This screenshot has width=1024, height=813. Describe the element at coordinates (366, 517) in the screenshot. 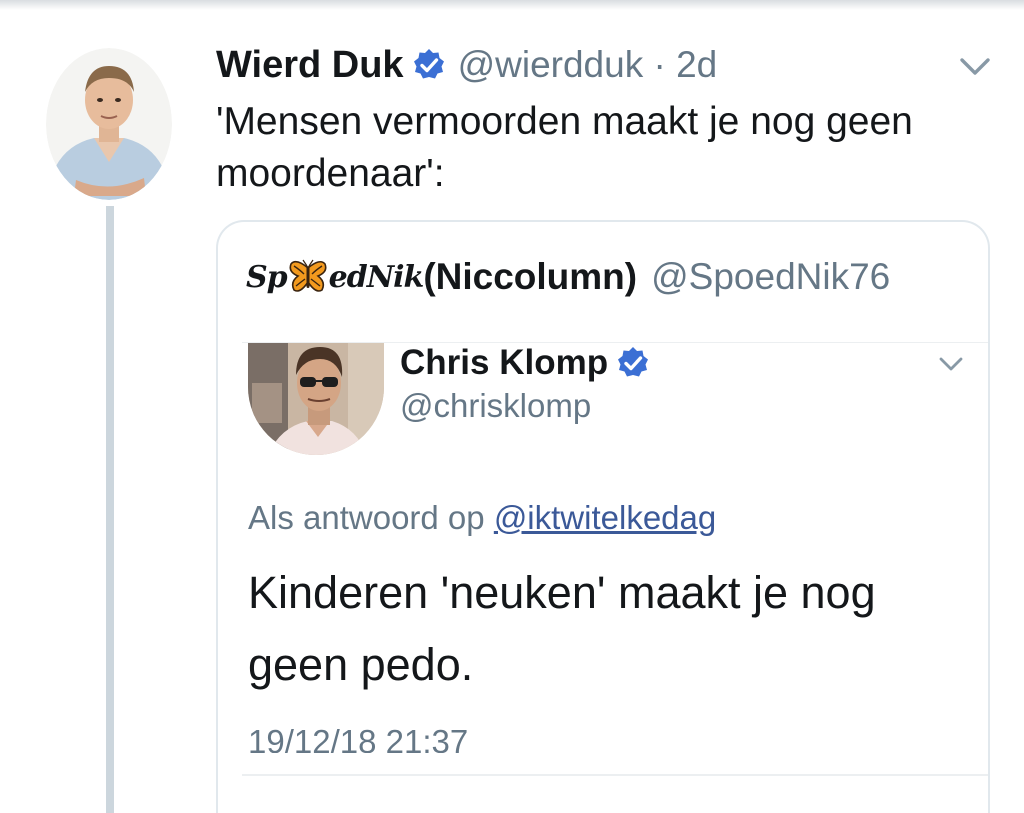

I see `reply-label: Als antwoord op` at that location.